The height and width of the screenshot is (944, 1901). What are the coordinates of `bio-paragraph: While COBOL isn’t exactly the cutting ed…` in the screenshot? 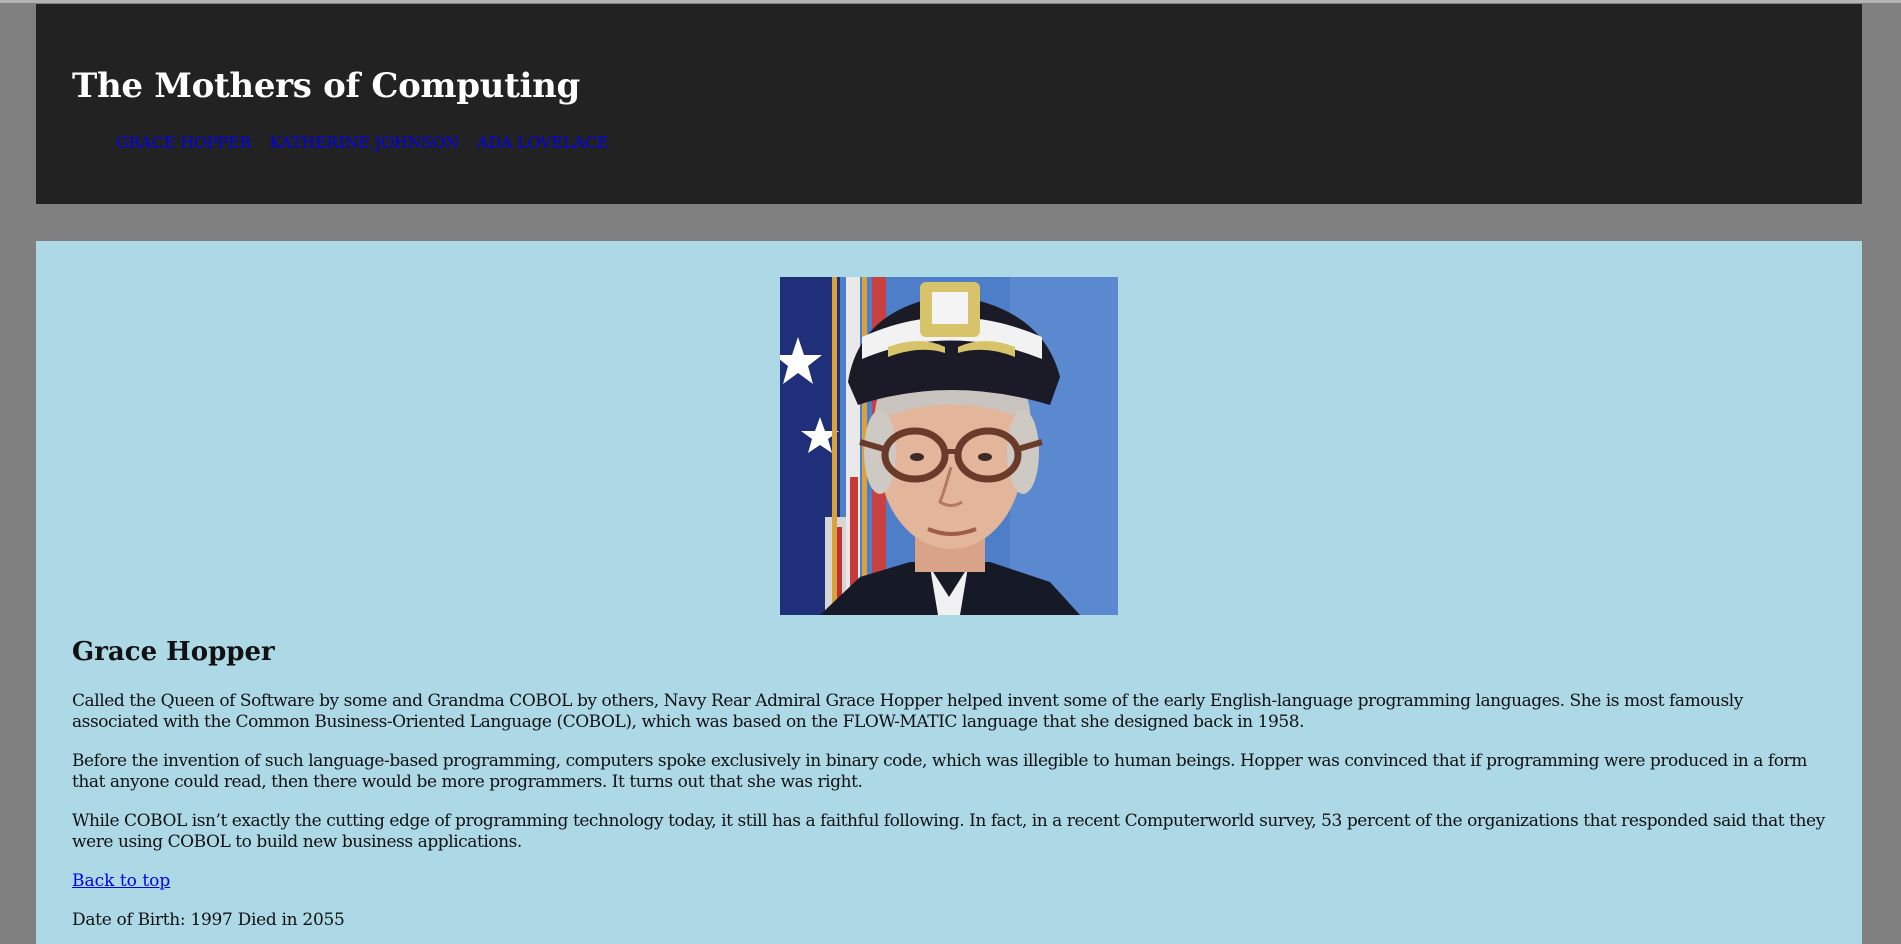 It's located at (948, 831).